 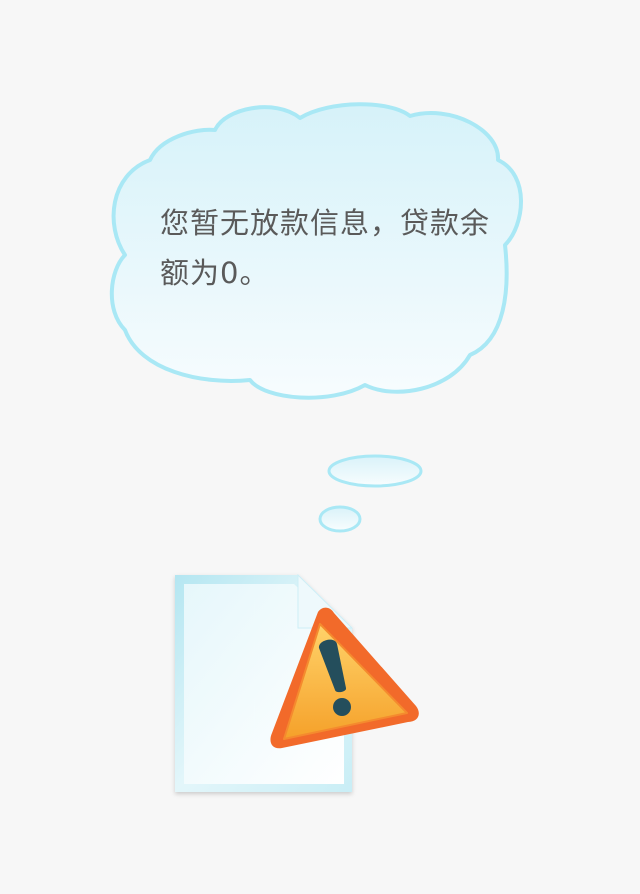 What do you see at coordinates (342, 707) in the screenshot?
I see `exclamation-dot` at bounding box center [342, 707].